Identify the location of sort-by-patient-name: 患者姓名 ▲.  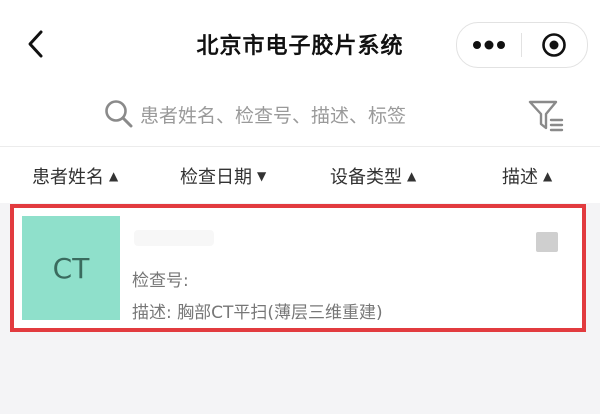
(75, 176).